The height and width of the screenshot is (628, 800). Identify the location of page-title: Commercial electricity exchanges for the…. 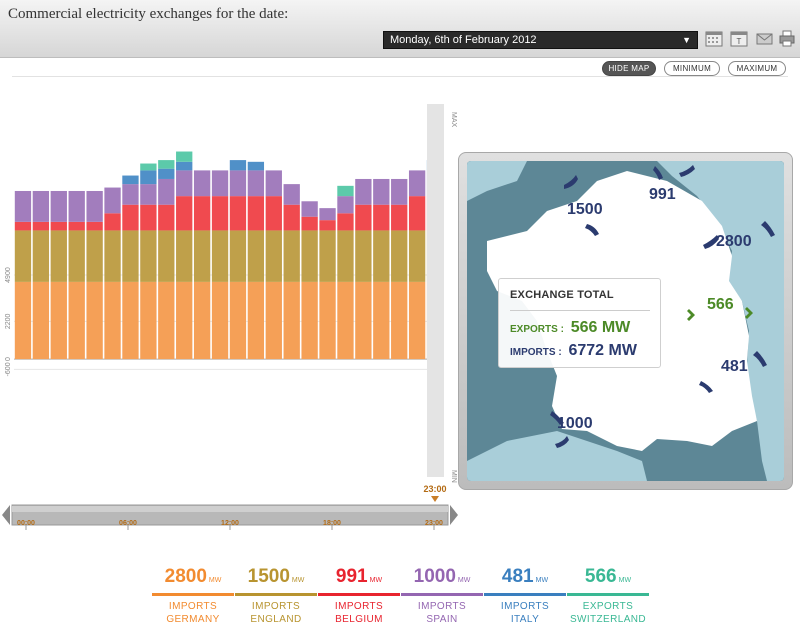
(148, 14).